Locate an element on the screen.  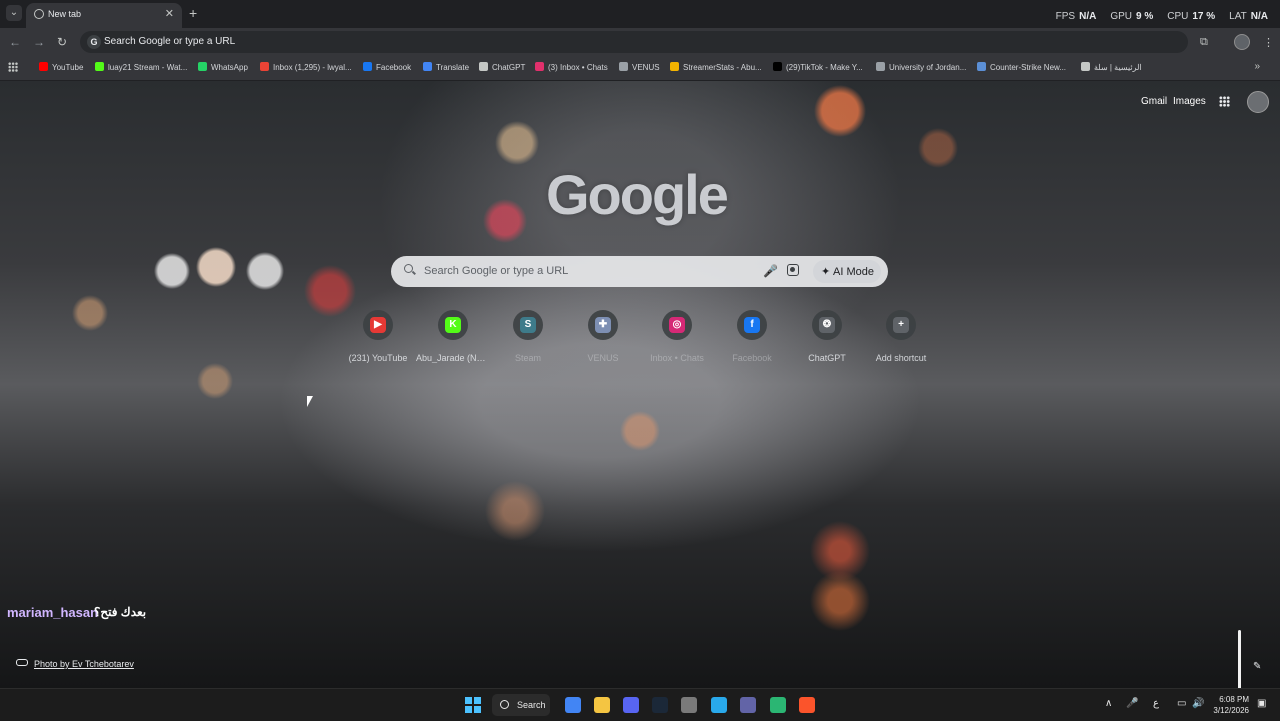
add-shortcut-button: + Add shortcut is located at coordinates (901, 340).